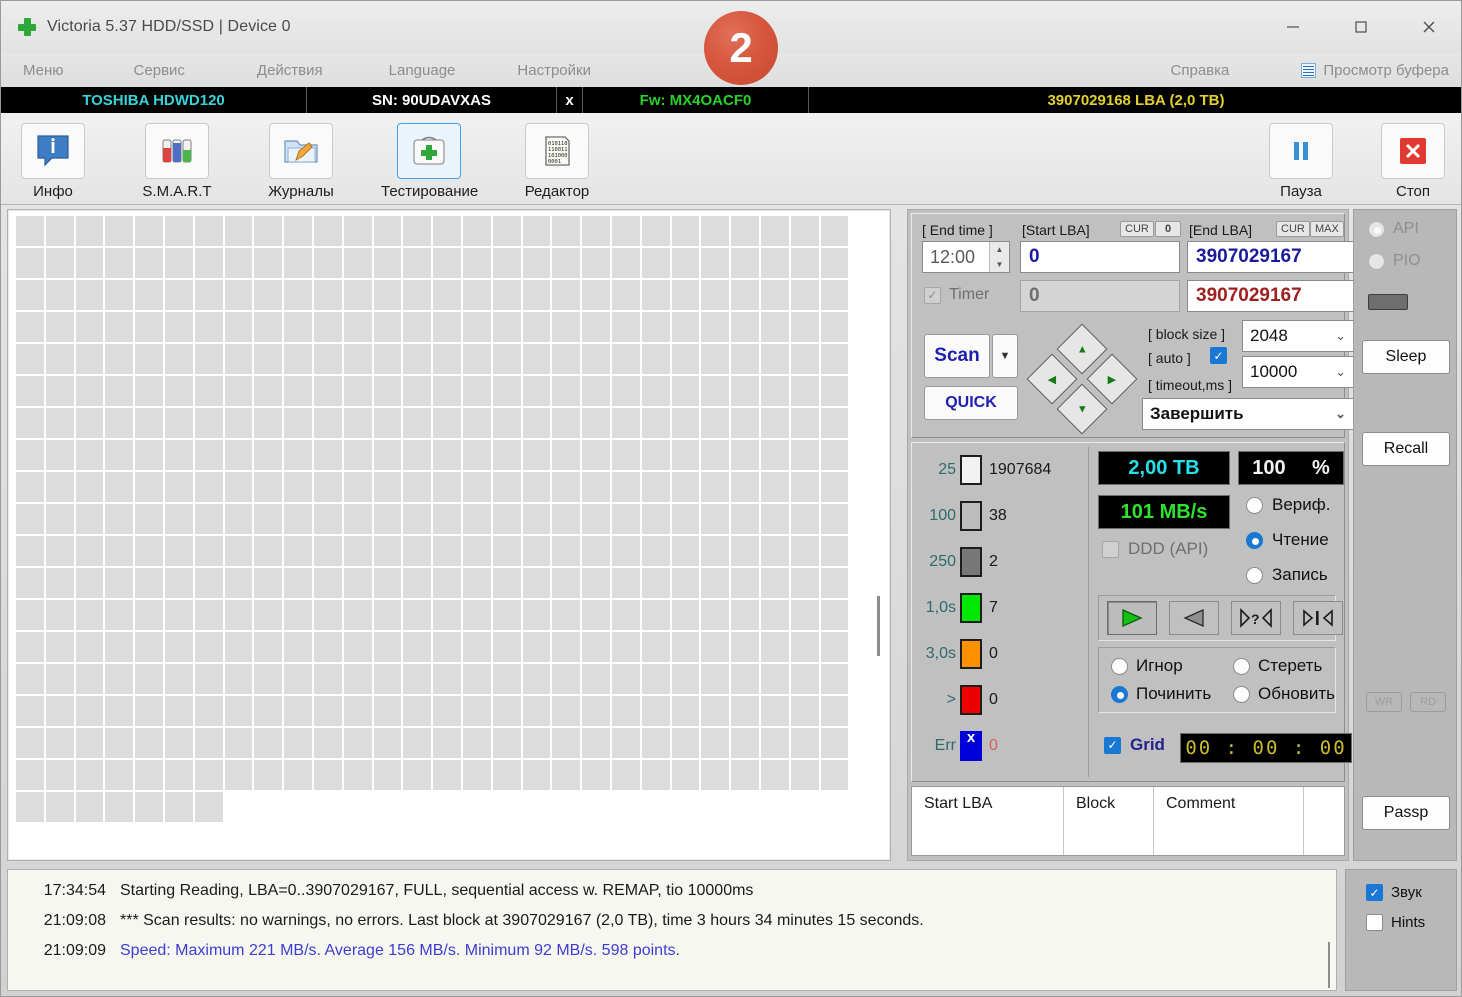 Image resolution: width=1462 pixels, height=997 pixels. I want to click on device-close-x: x, so click(570, 100).